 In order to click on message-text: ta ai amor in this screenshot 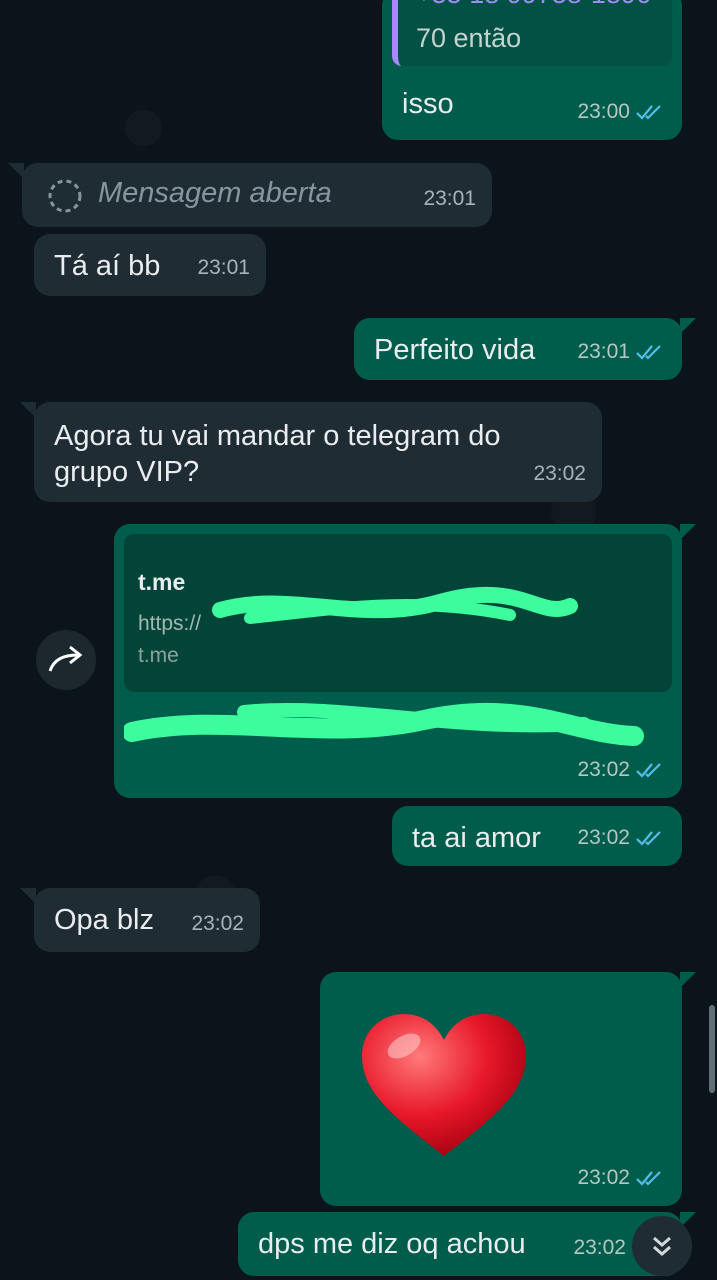, I will do `click(476, 838)`.